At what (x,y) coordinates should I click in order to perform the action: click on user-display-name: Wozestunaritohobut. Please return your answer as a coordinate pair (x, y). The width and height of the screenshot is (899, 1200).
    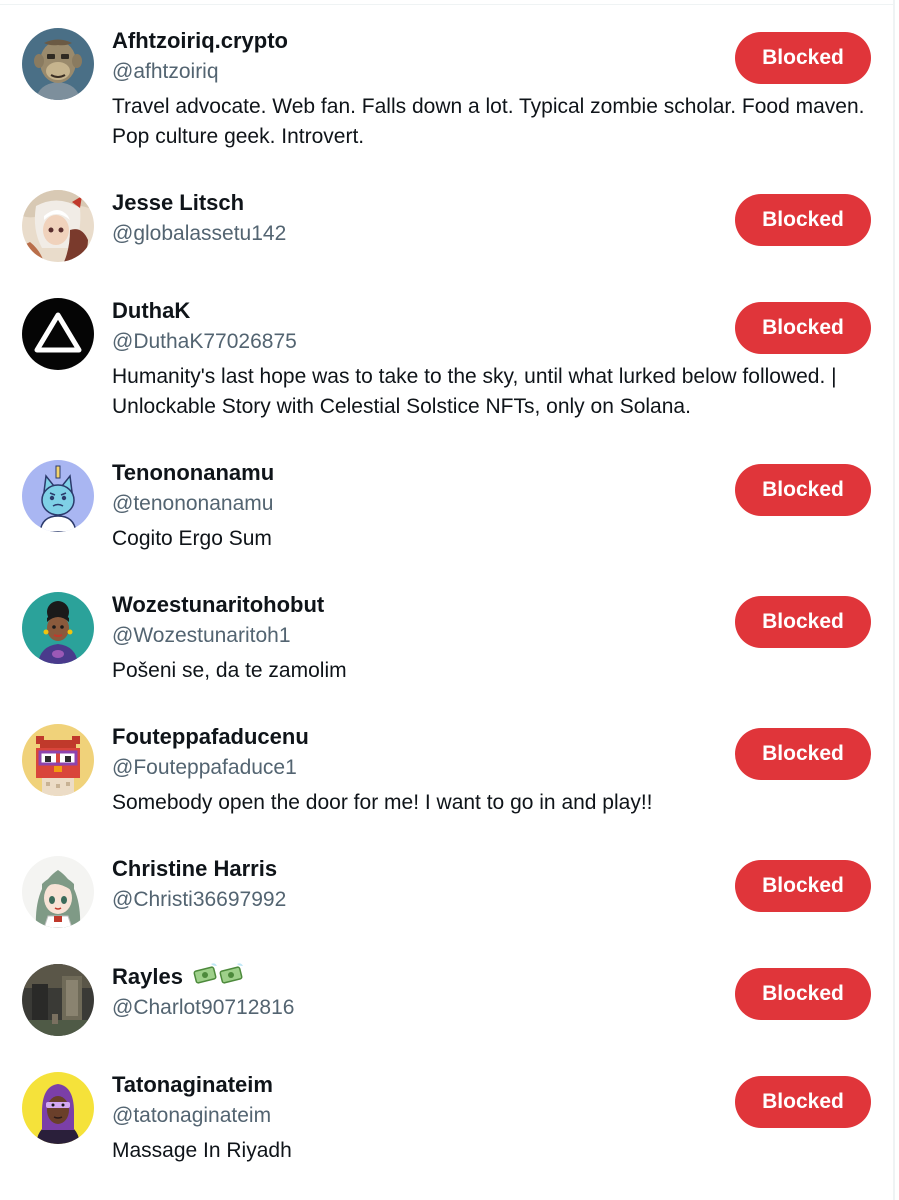
    Looking at the image, I should click on (218, 605).